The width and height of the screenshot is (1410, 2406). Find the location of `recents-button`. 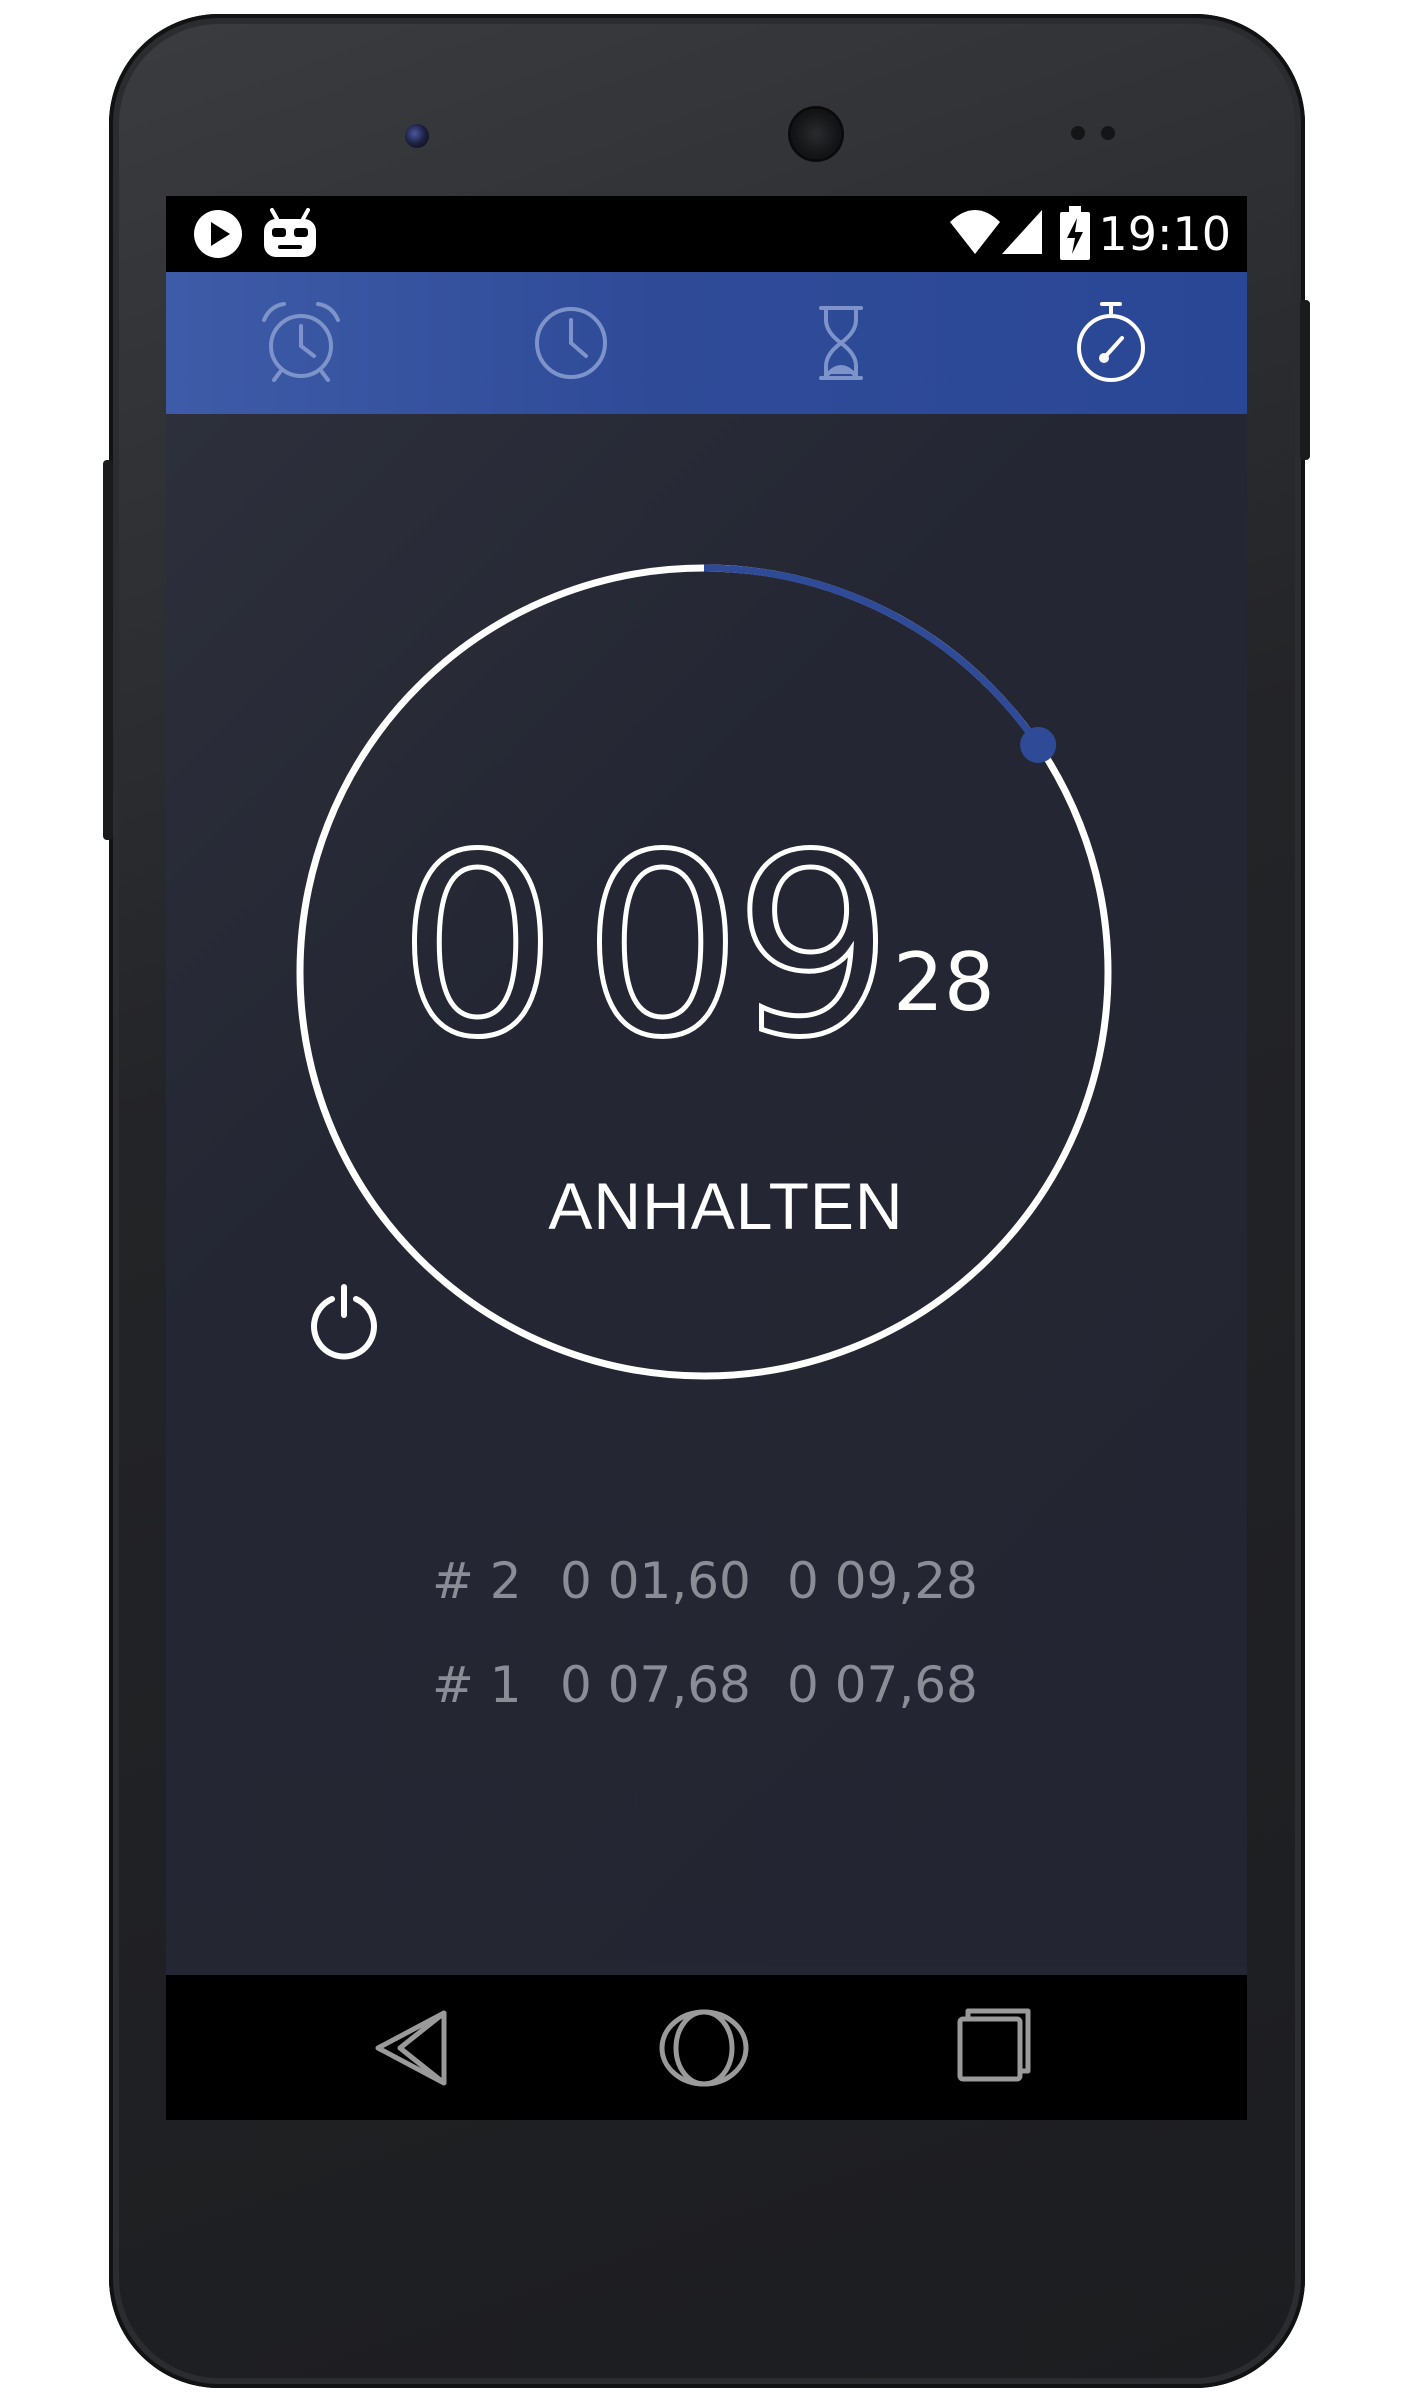

recents-button is located at coordinates (994, 2047).